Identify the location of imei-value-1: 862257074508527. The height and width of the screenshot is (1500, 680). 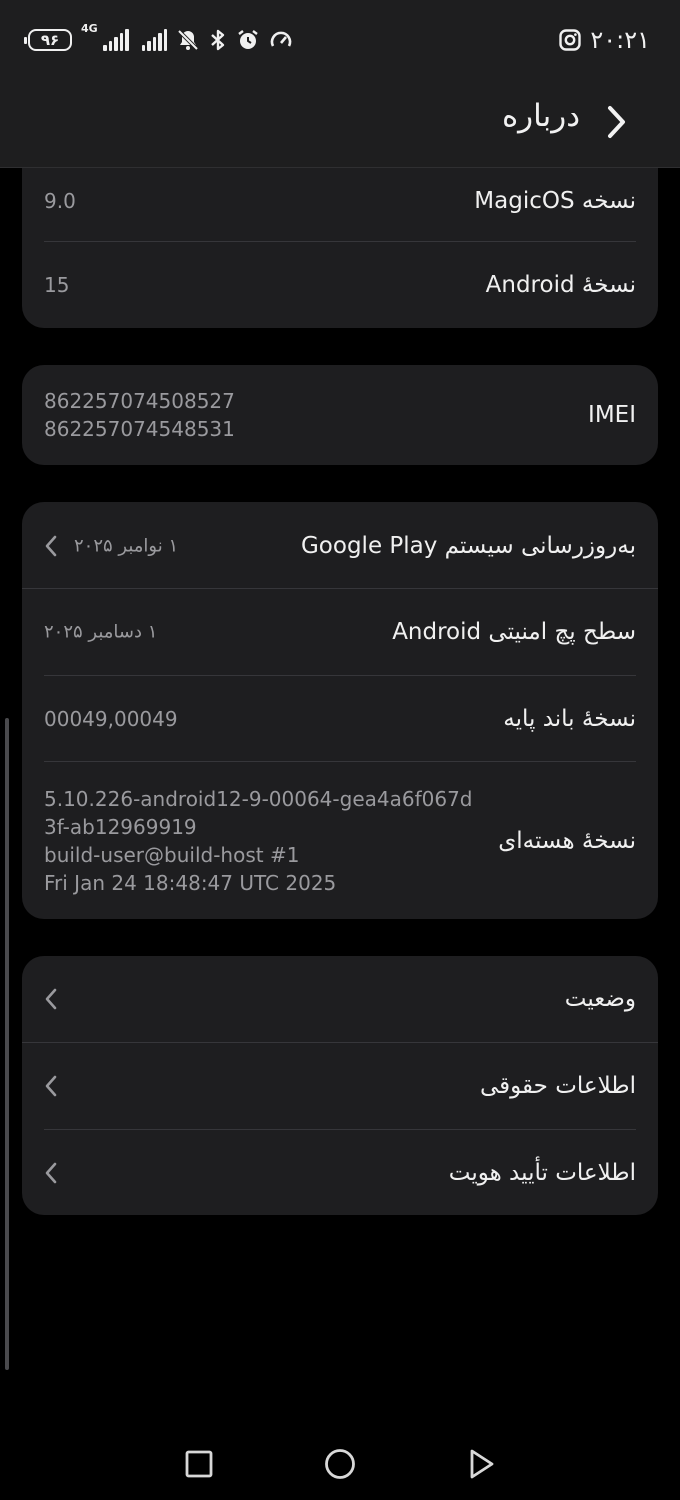
(139, 401).